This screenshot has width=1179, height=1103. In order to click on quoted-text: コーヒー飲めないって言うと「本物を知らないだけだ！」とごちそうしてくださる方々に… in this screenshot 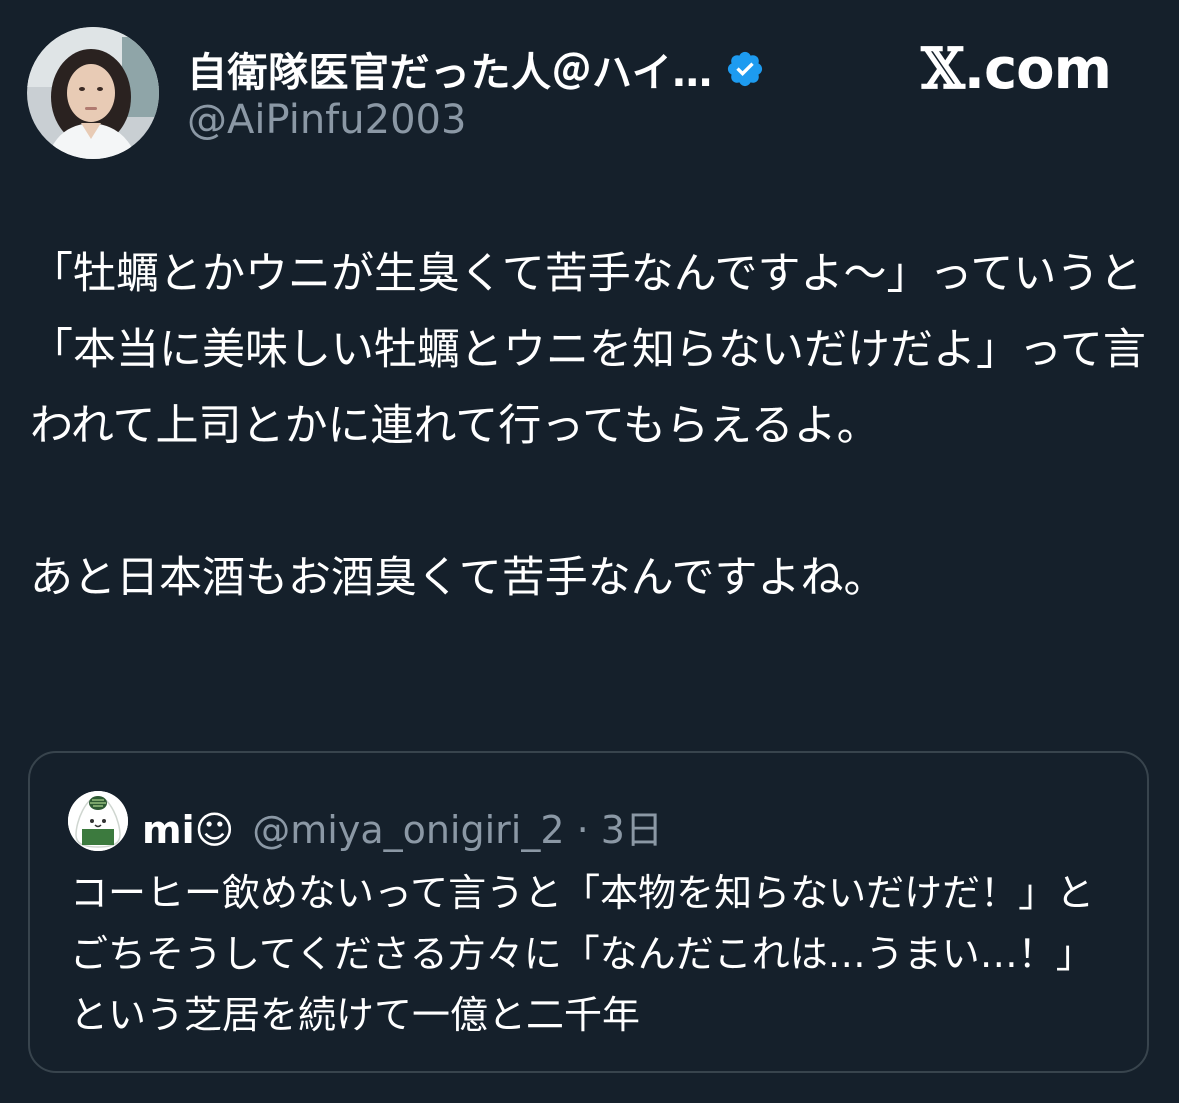, I will do `click(582, 954)`.